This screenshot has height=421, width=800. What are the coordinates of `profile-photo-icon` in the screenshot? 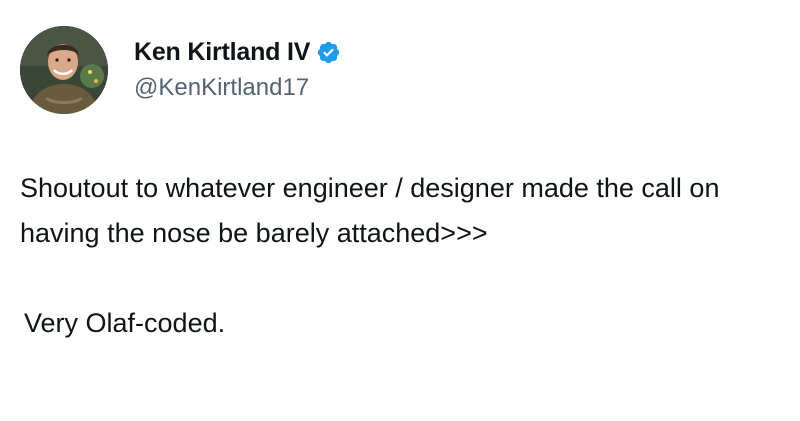 It's located at (64, 70).